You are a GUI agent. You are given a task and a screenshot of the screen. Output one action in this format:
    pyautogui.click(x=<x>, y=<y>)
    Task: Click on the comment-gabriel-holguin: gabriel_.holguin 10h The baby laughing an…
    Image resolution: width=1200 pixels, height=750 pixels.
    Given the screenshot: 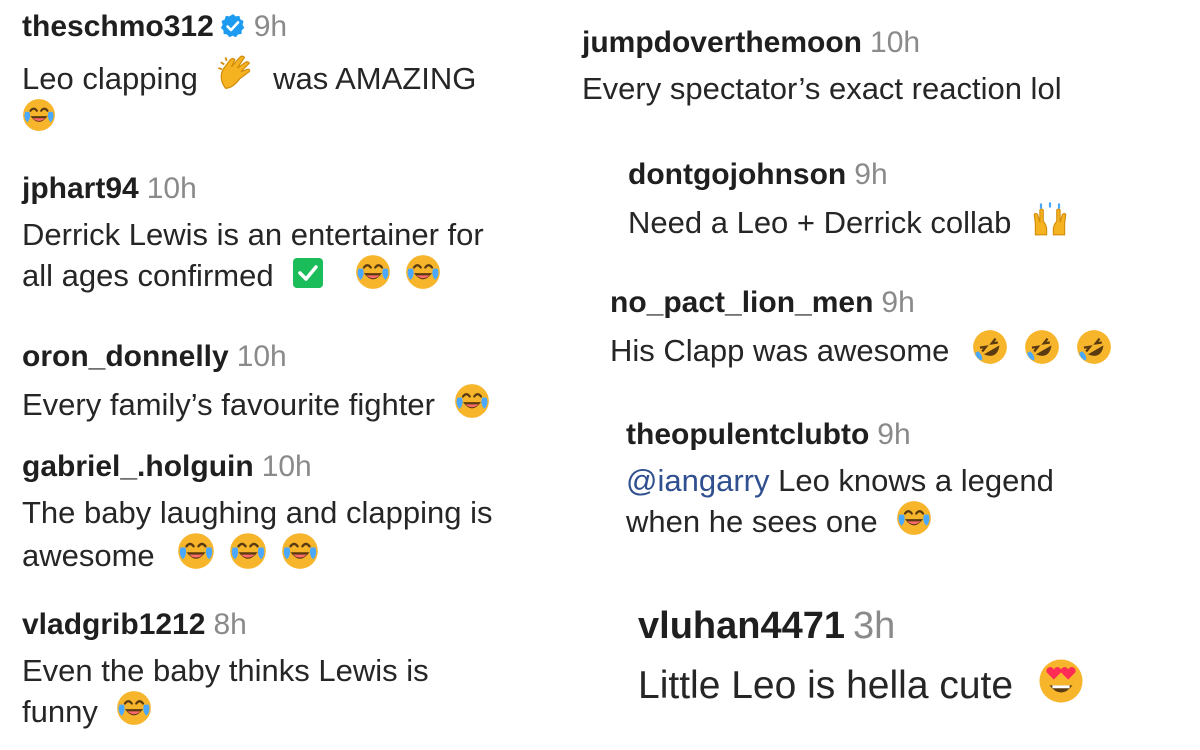 What is the action you would take?
    pyautogui.click(x=257, y=513)
    